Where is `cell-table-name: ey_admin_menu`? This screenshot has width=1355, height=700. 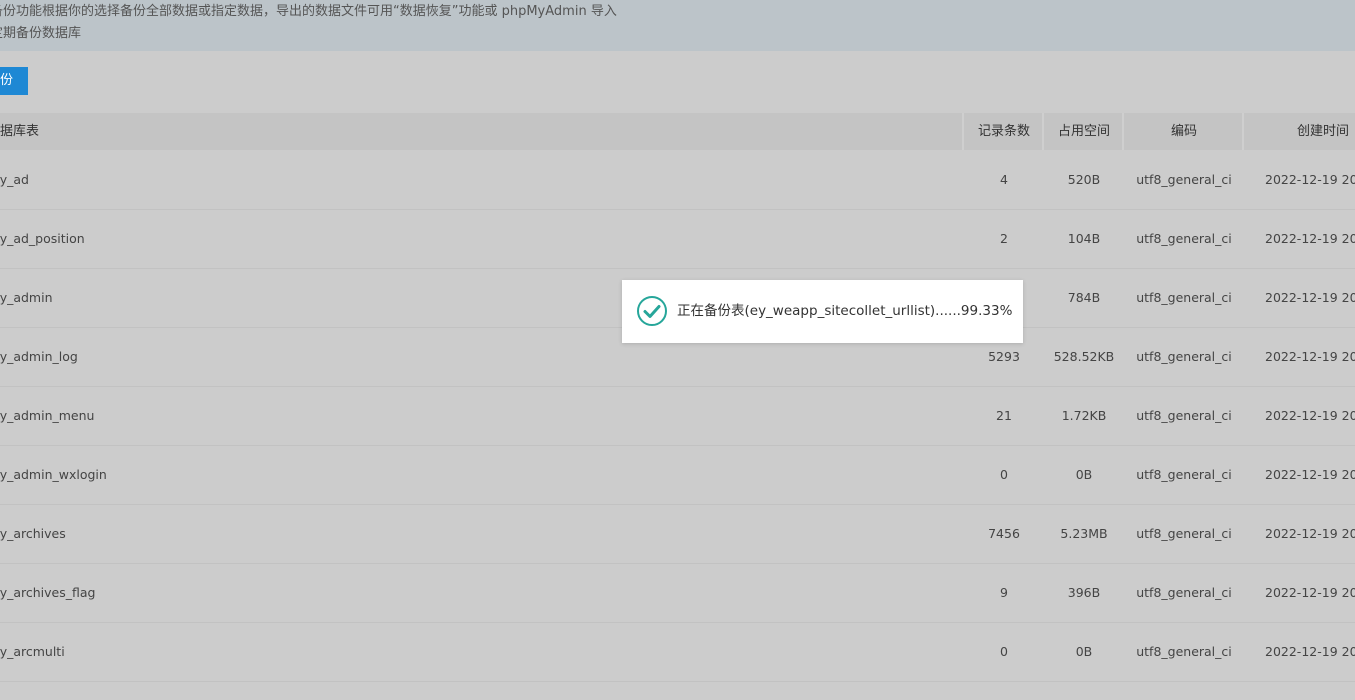
cell-table-name: ey_admin_menu is located at coordinates (47, 415).